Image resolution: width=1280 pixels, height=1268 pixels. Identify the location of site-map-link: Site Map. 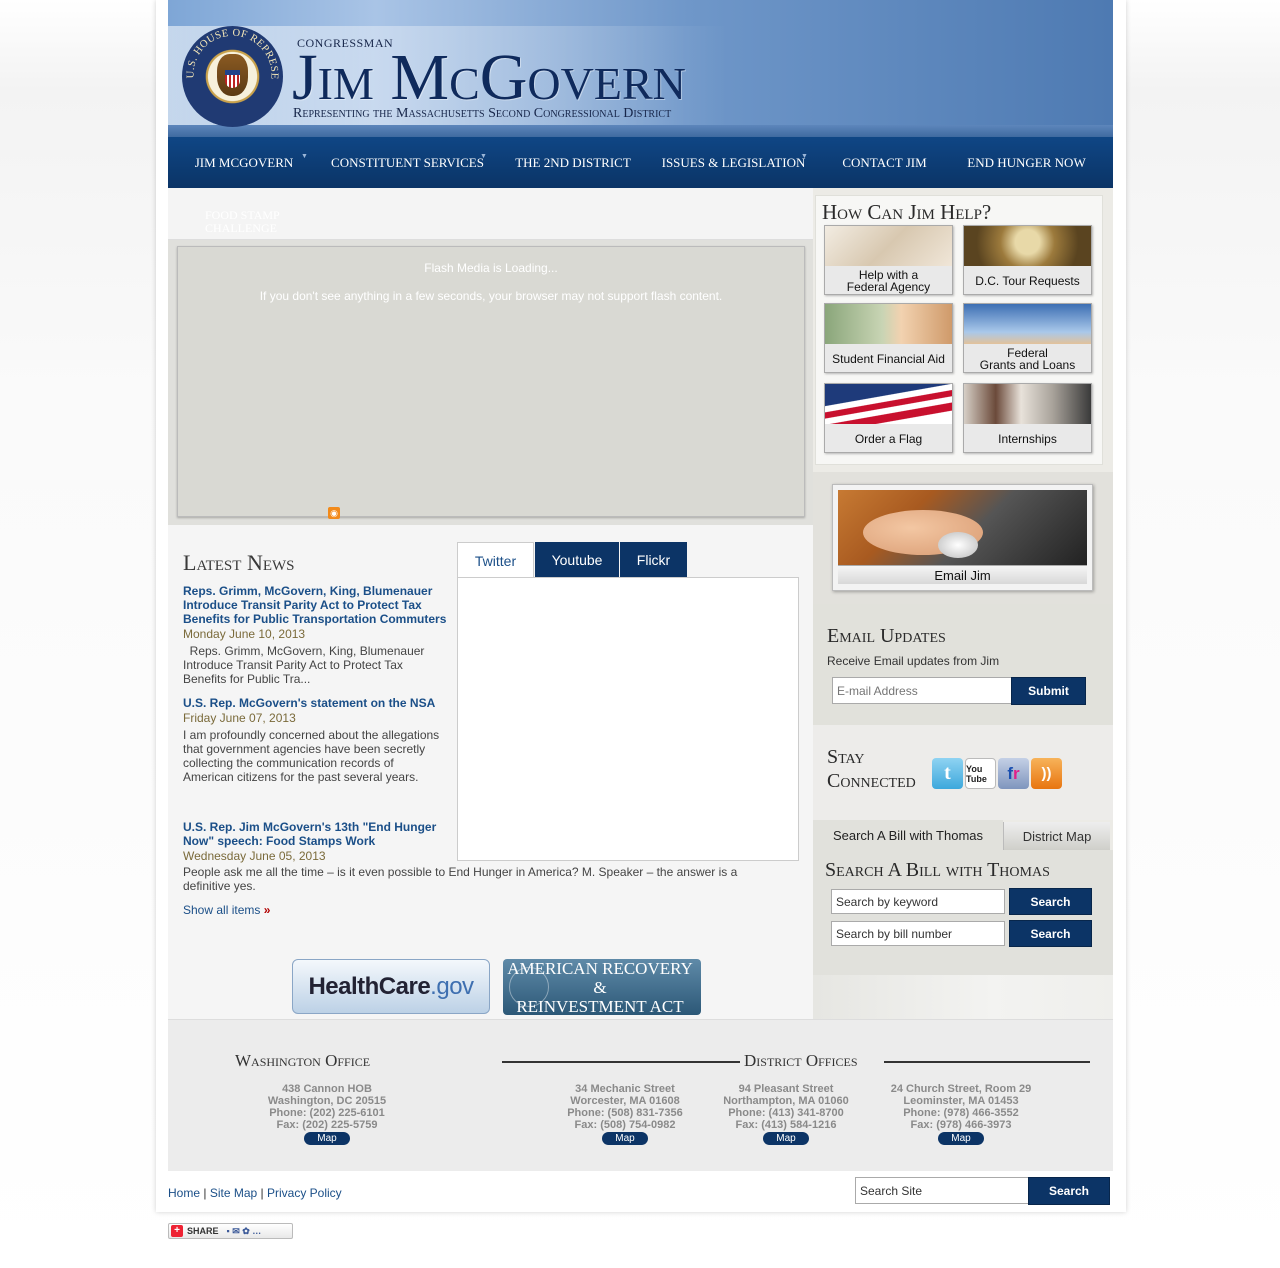
(233, 1193).